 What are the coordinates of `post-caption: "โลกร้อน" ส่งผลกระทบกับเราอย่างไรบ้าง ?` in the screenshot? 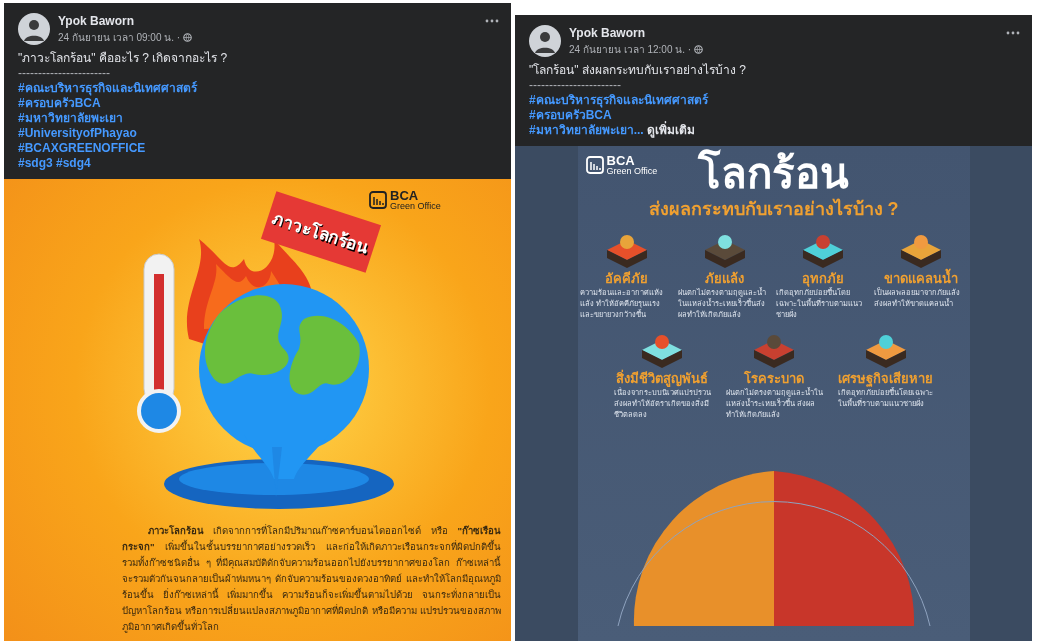 It's located at (638, 70).